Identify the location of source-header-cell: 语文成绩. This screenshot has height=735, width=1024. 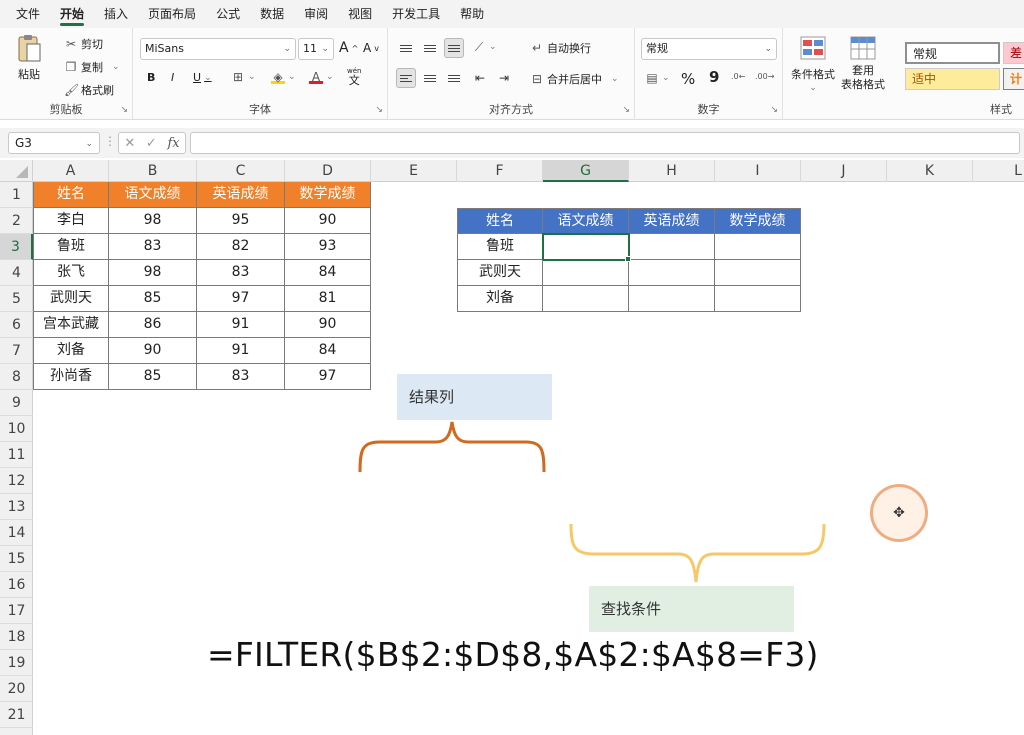
(153, 195).